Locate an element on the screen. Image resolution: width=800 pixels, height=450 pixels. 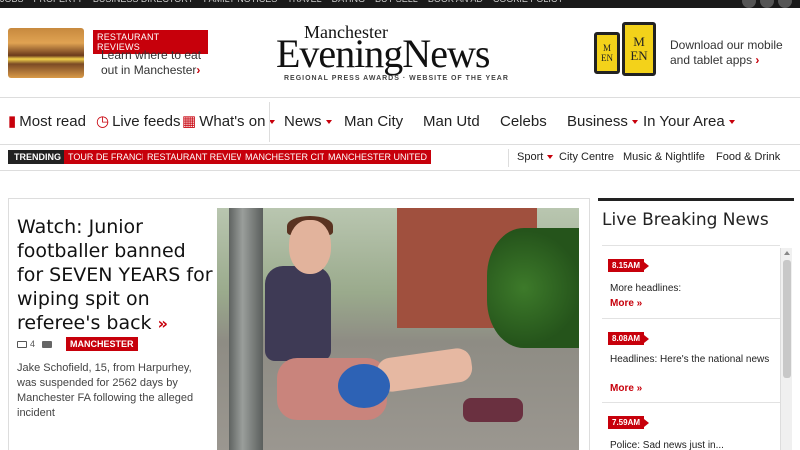
twitter-icon is located at coordinates (767, 4).